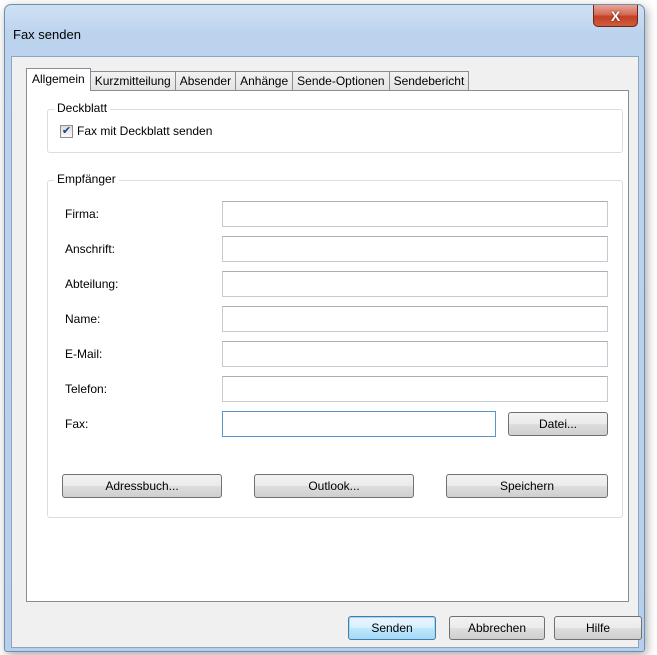 The height and width of the screenshot is (655, 657). What do you see at coordinates (415, 319) in the screenshot?
I see `name-field` at bounding box center [415, 319].